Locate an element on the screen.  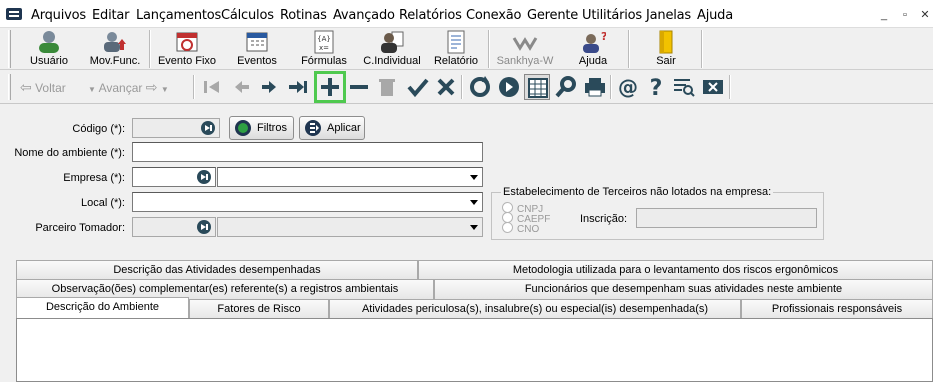
menu-janelas: Janelas is located at coordinates (668, 15).